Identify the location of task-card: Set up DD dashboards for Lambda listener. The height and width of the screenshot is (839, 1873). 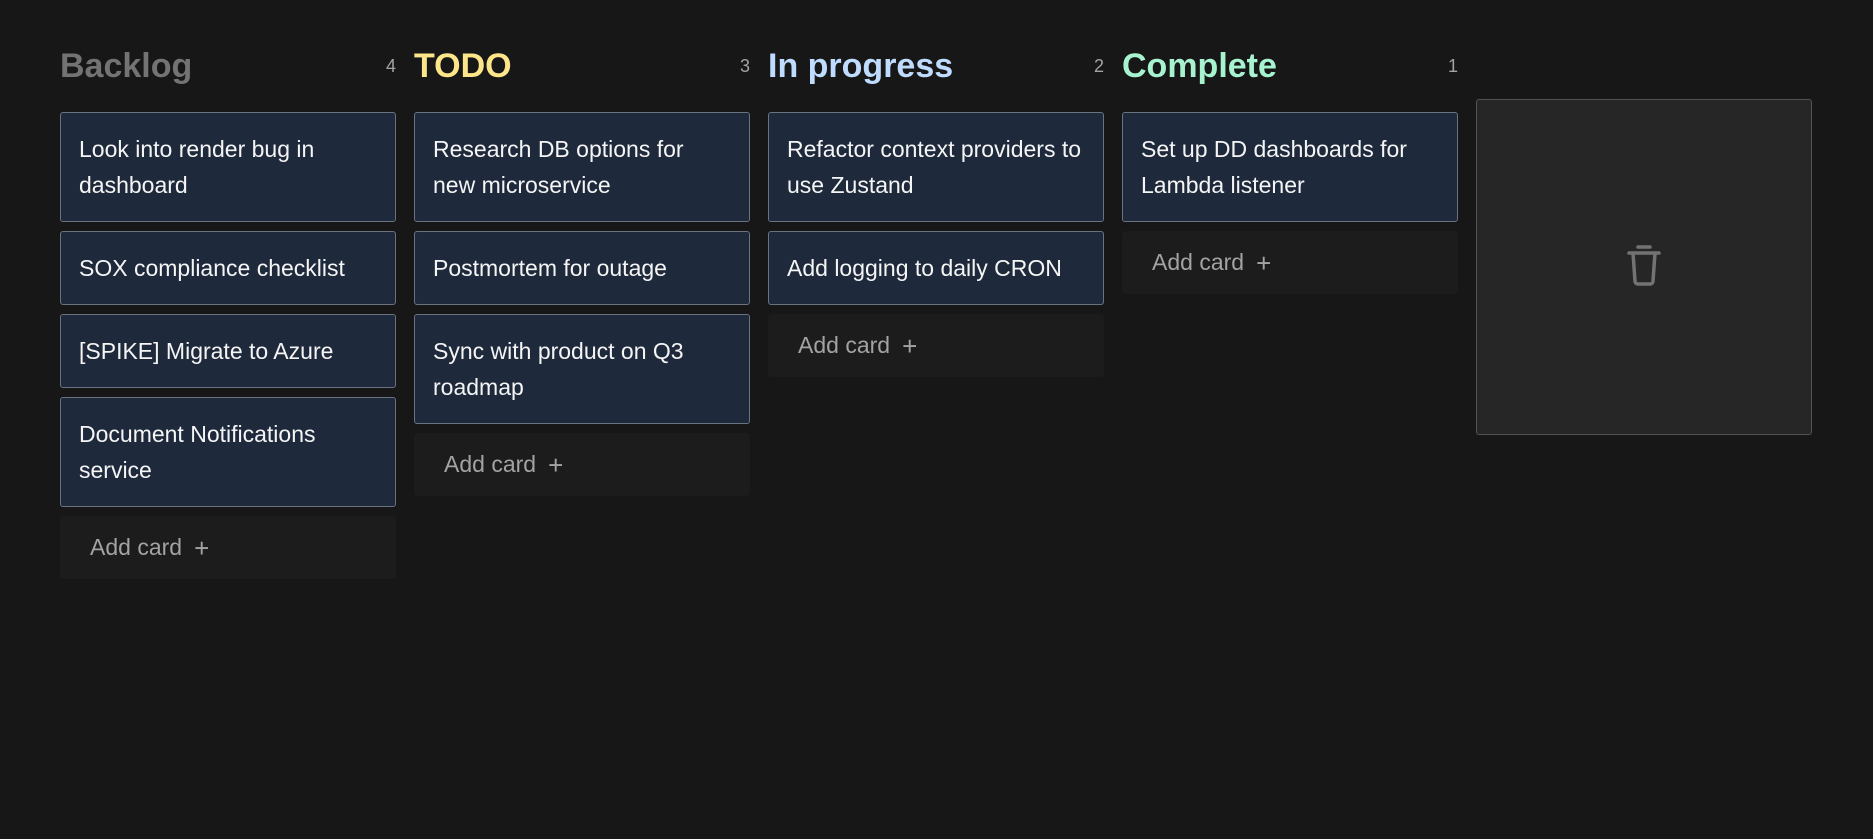
(1290, 167).